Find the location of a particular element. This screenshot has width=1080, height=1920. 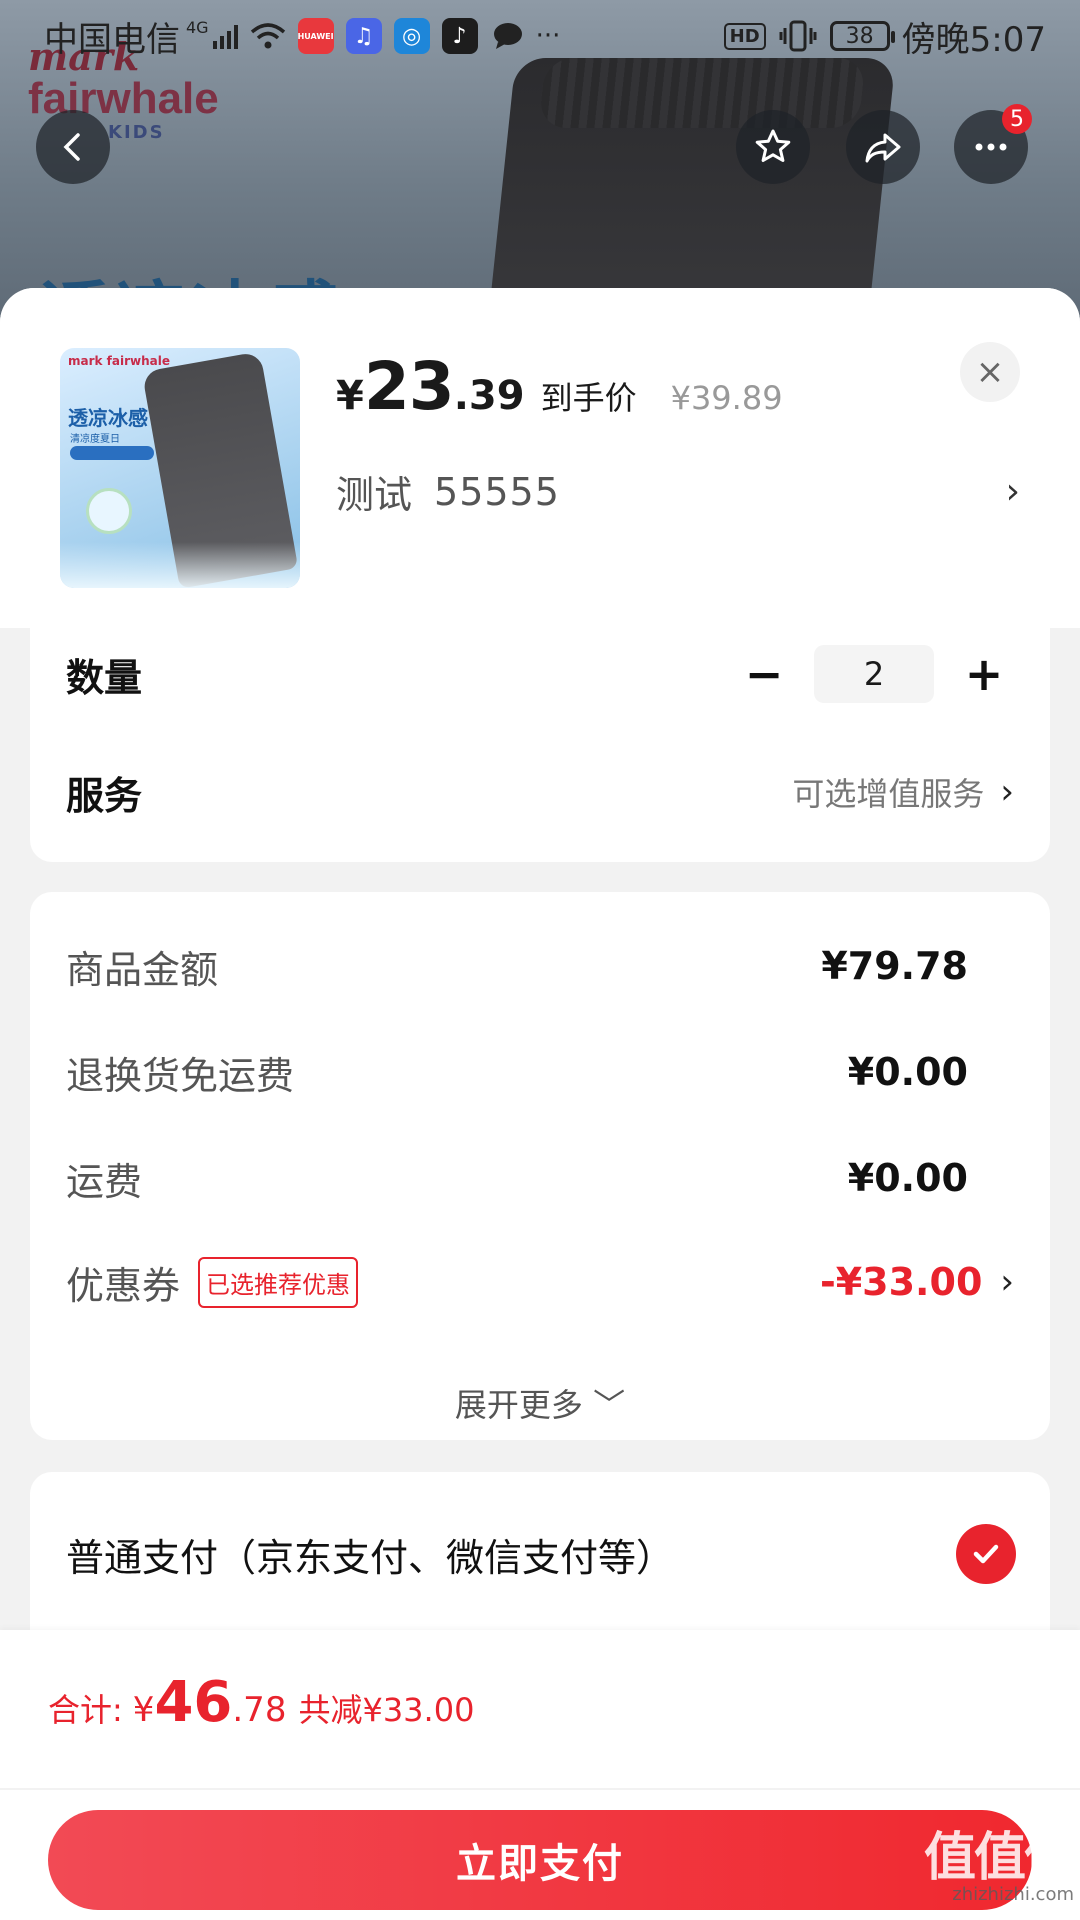

quantity-label: 数量 is located at coordinates (104, 677).